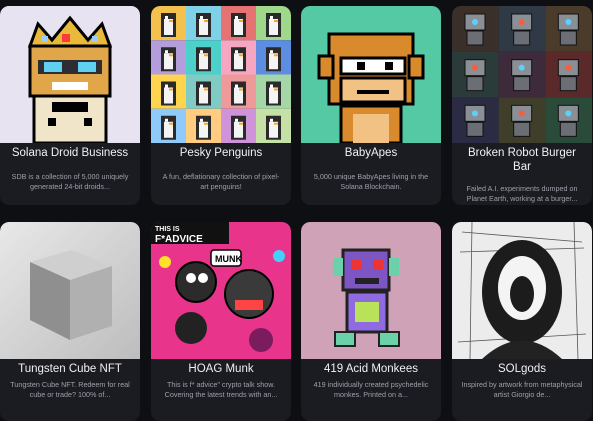 This screenshot has height=421, width=593. I want to click on collection-title: SOLgods, so click(522, 369).